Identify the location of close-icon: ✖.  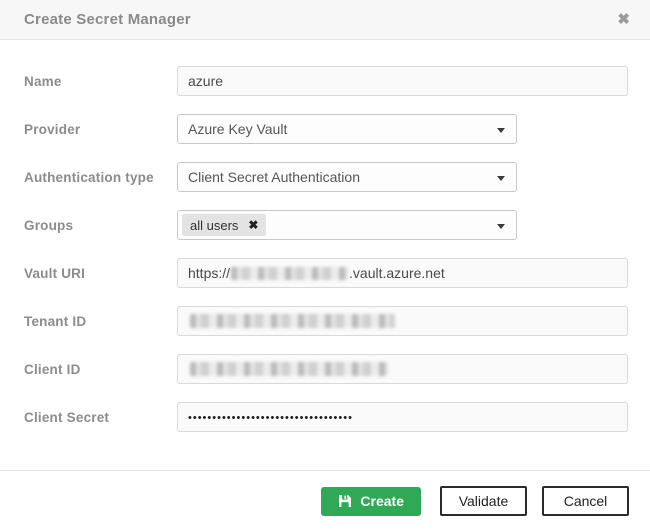
(623, 19).